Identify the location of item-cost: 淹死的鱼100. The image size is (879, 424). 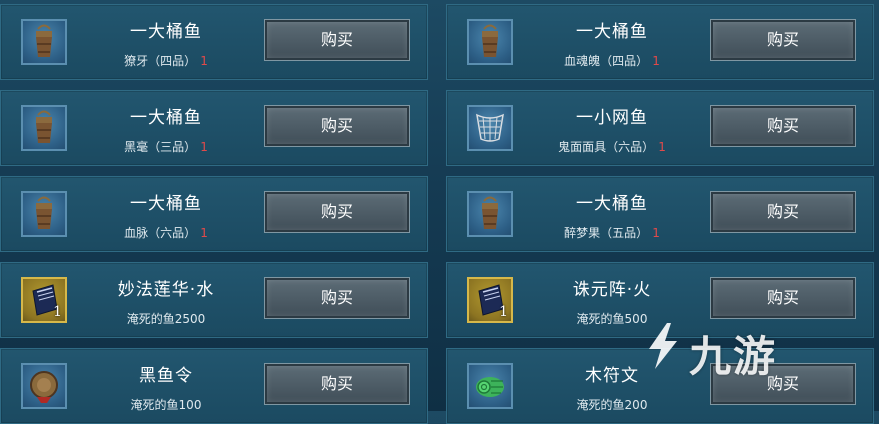
(166, 405).